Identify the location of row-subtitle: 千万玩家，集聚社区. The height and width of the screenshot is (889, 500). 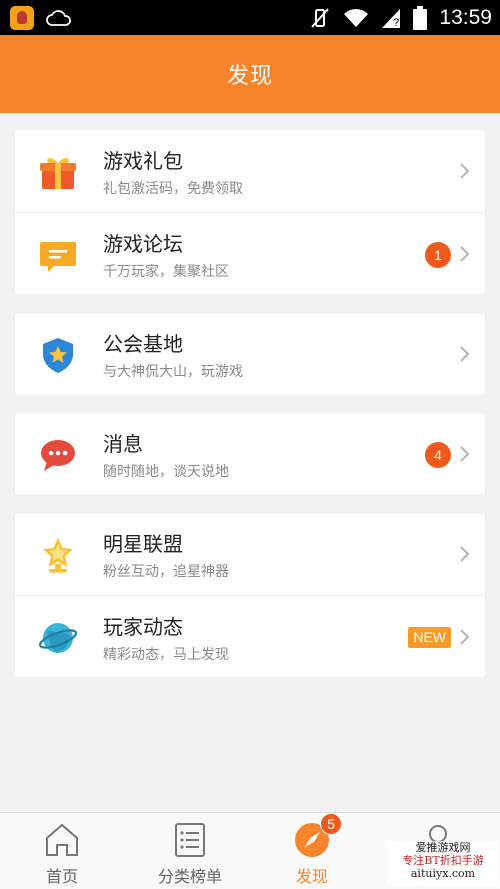
(166, 272).